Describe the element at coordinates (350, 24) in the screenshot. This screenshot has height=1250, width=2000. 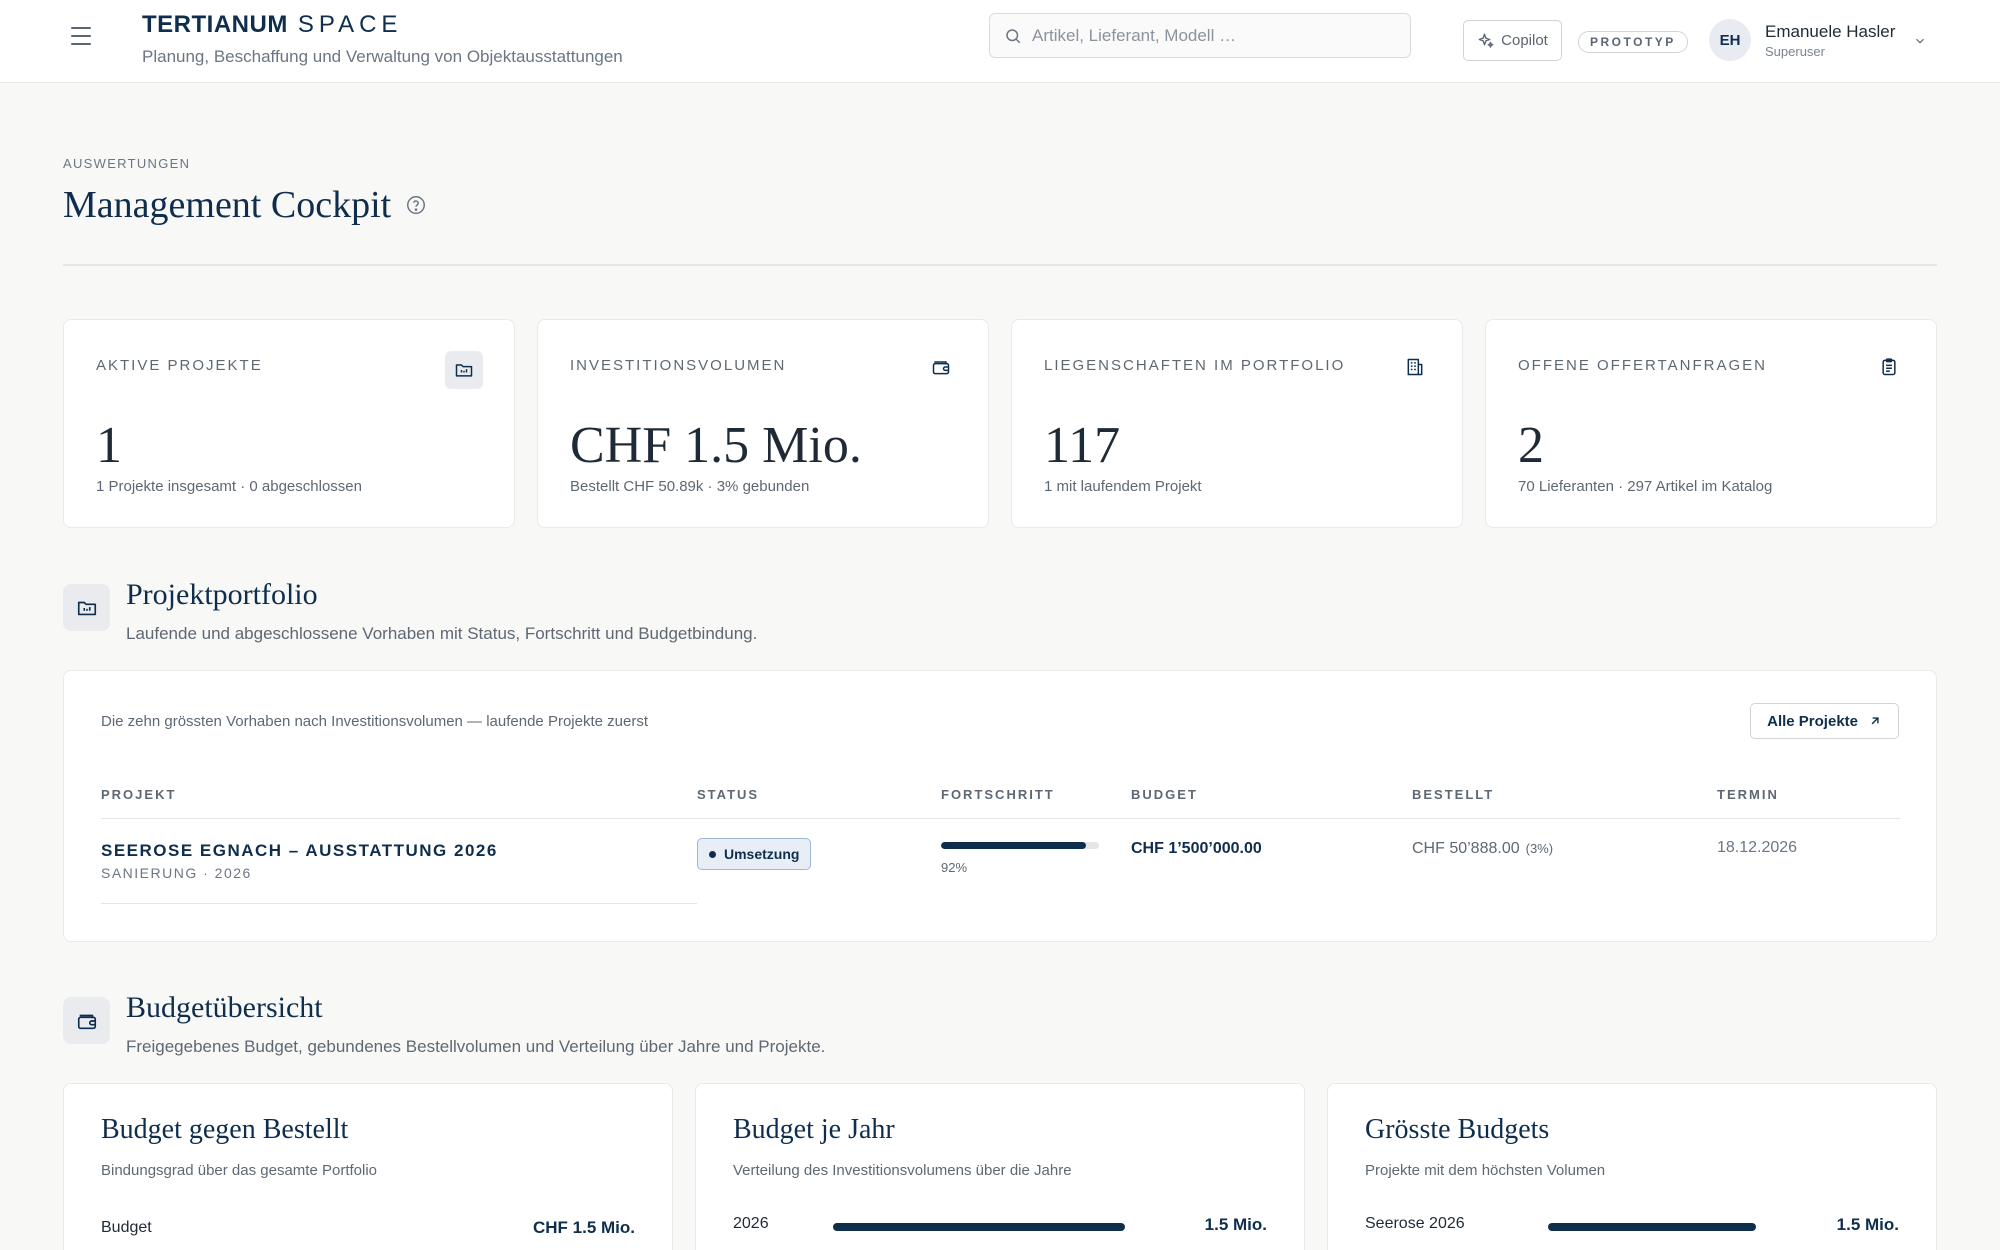
I see `brand-secondary: SPACE` at that location.